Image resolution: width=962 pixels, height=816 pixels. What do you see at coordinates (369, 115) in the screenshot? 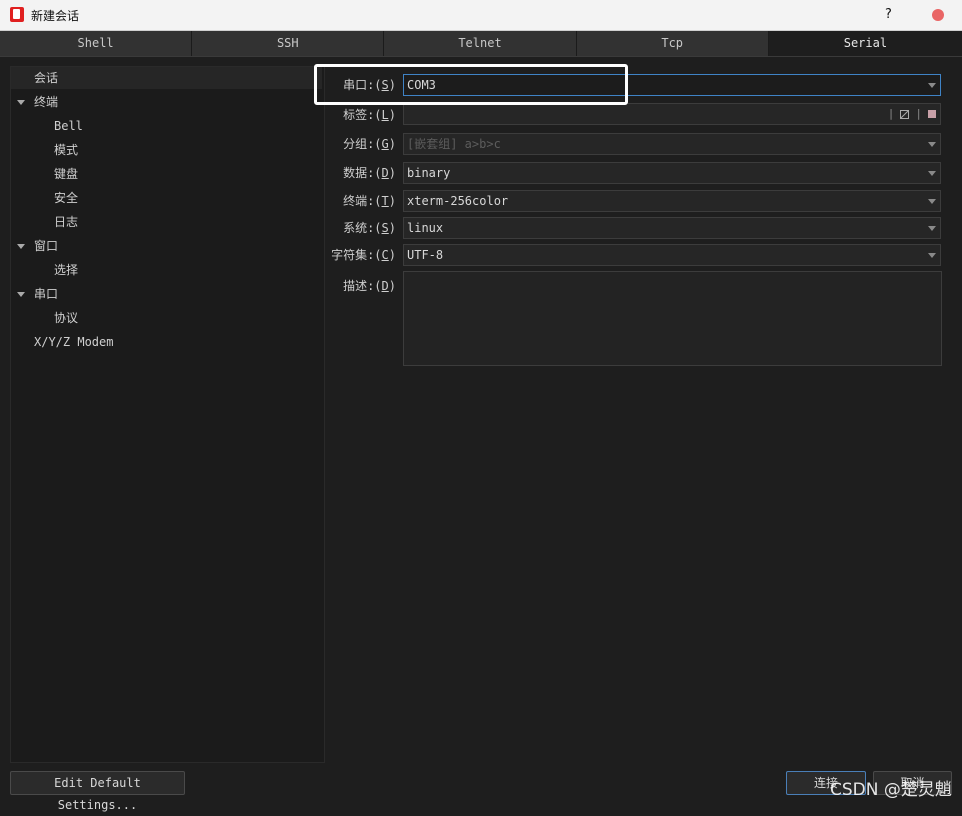
I see `tag-label: 标签:(L)` at bounding box center [369, 115].